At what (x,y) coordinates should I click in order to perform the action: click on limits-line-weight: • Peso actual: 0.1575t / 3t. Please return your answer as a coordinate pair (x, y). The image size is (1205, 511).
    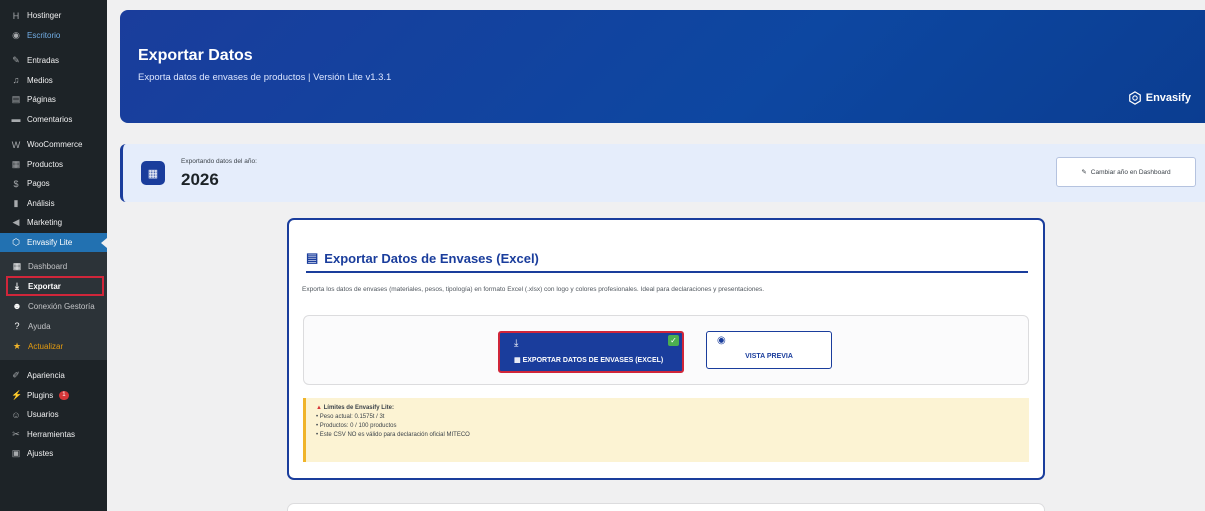
    Looking at the image, I should click on (350, 417).